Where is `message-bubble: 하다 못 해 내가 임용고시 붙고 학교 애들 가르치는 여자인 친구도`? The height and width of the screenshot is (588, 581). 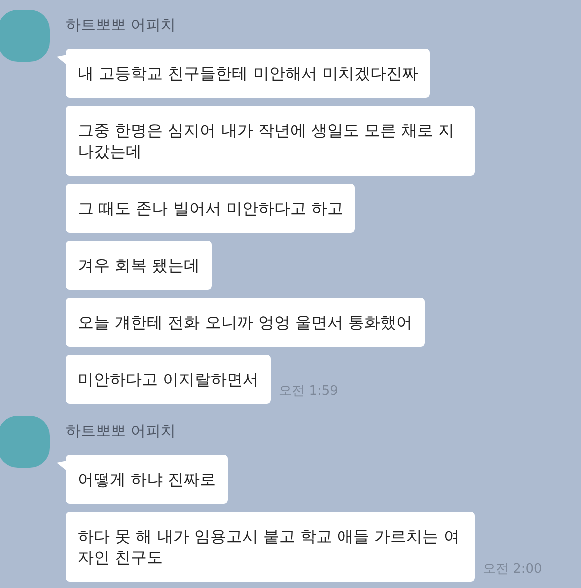
message-bubble: 하다 못 해 내가 임용고시 붙고 학교 애들 가르치는 여자인 친구도 is located at coordinates (270, 547).